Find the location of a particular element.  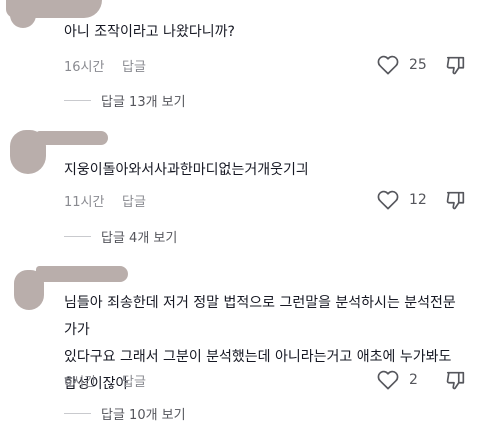

comment-text: 아니 조작이라고 나왔다니까? is located at coordinates (149, 32).